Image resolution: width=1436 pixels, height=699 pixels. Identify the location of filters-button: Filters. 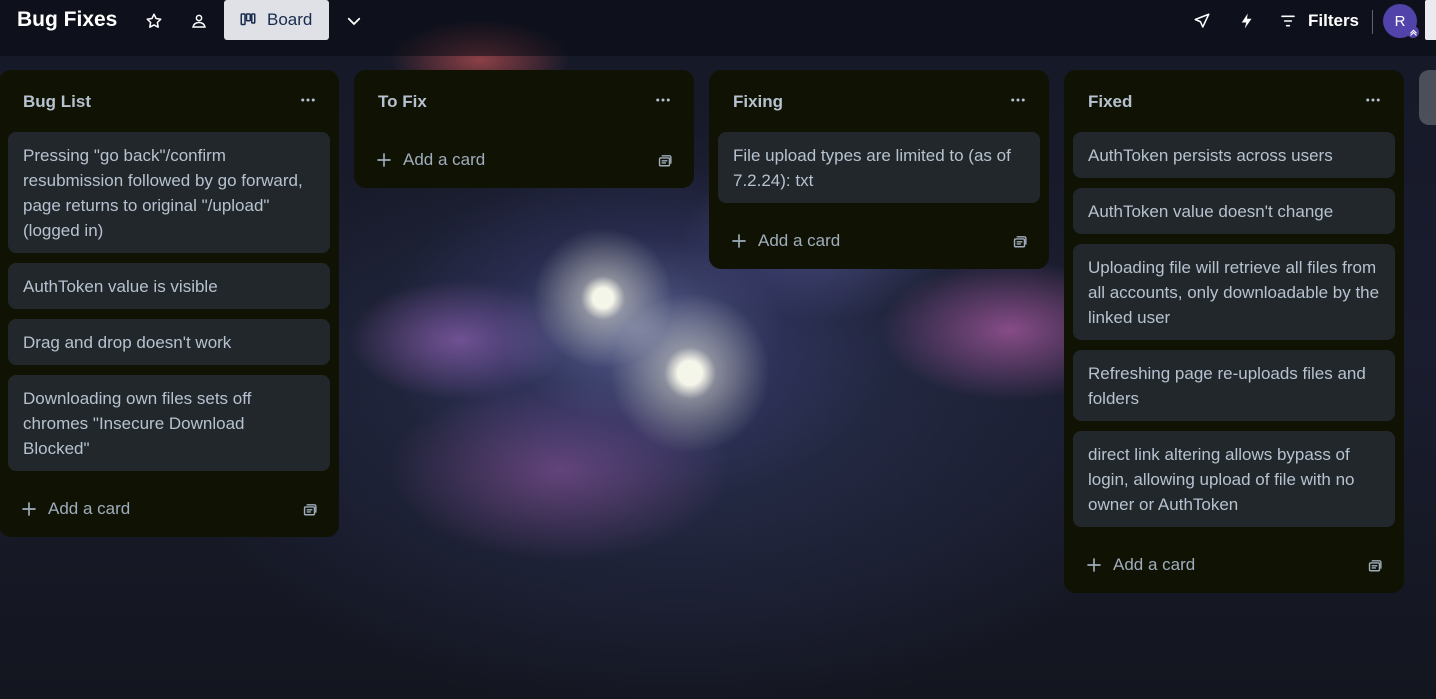
(1319, 21).